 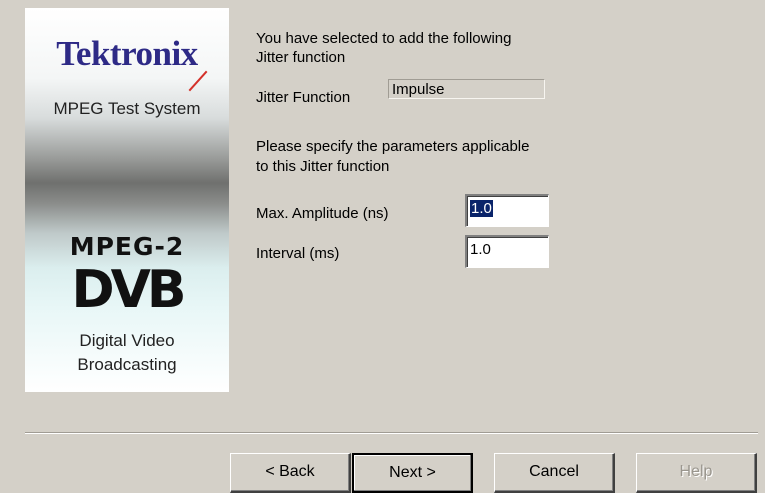 What do you see at coordinates (127, 364) in the screenshot?
I see `dvb-caption-line2: Broadcasting` at bounding box center [127, 364].